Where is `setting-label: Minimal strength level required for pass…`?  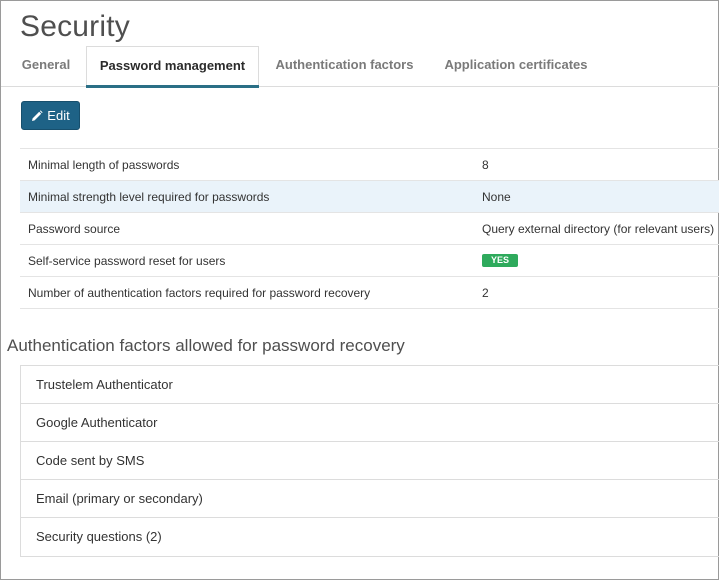
setting-label: Minimal strength level required for pass… is located at coordinates (149, 197).